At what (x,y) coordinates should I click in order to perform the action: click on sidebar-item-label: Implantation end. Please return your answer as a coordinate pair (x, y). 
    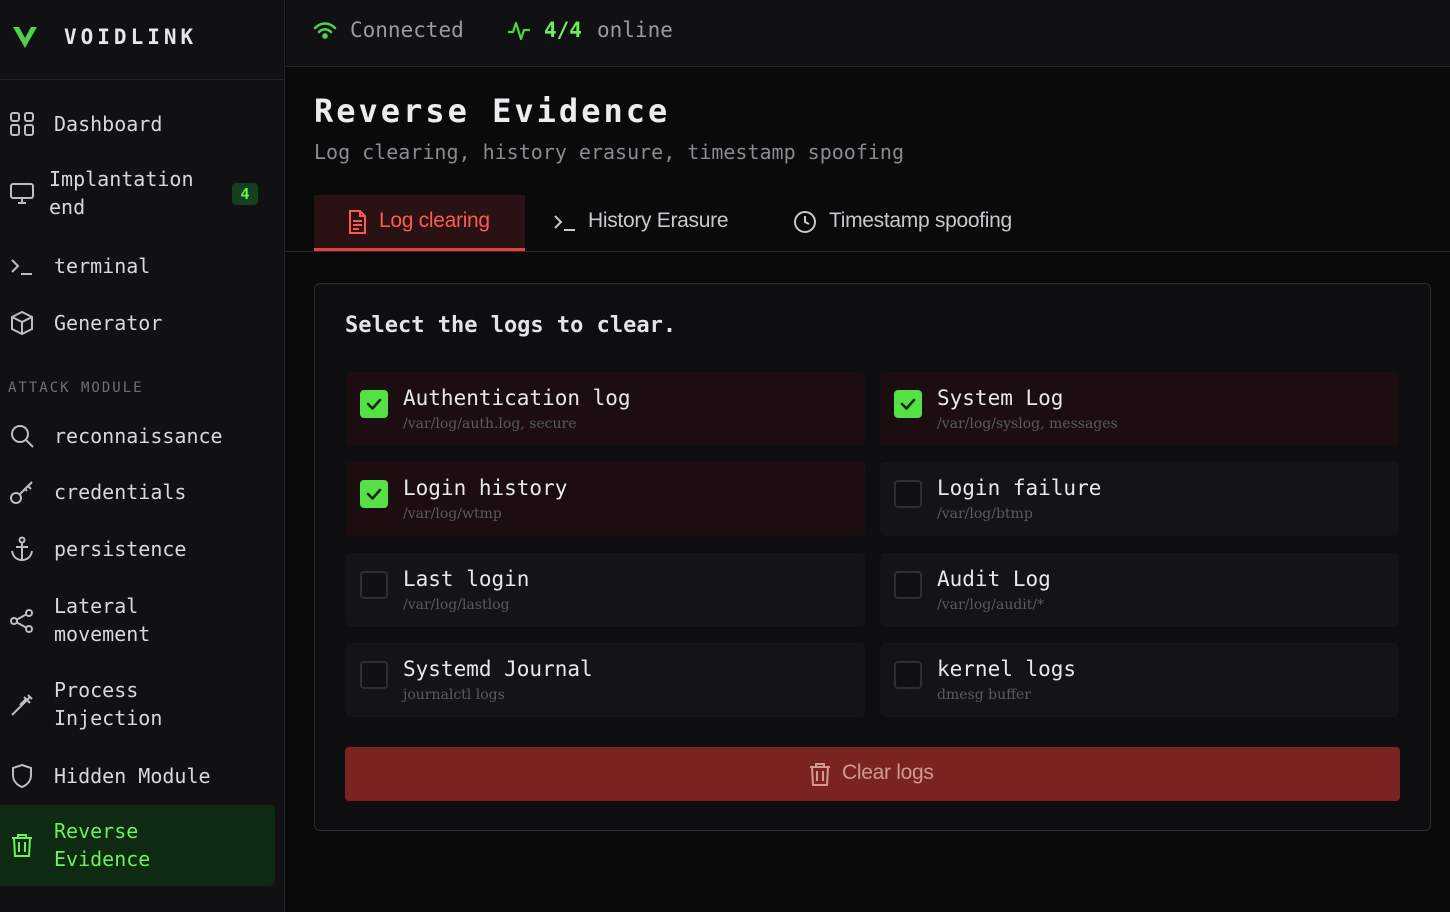
    Looking at the image, I should click on (121, 193).